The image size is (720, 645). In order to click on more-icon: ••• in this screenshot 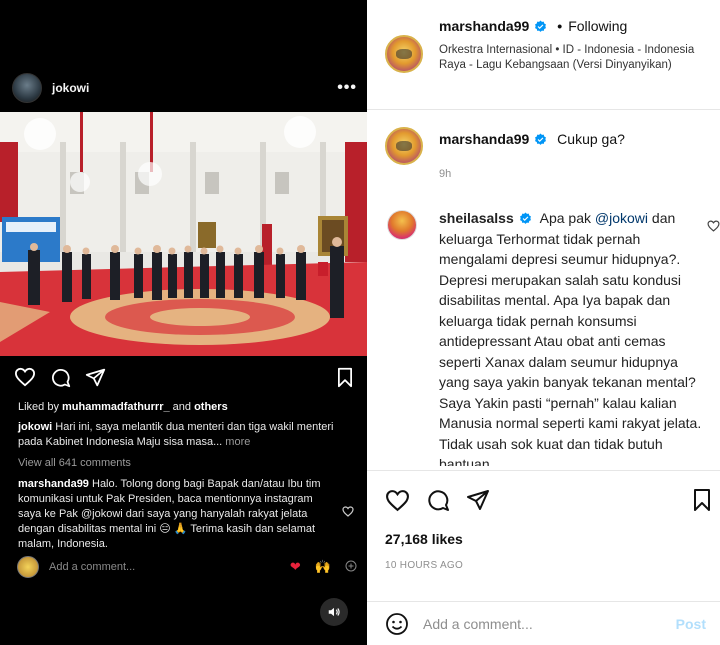, I will do `click(347, 88)`.